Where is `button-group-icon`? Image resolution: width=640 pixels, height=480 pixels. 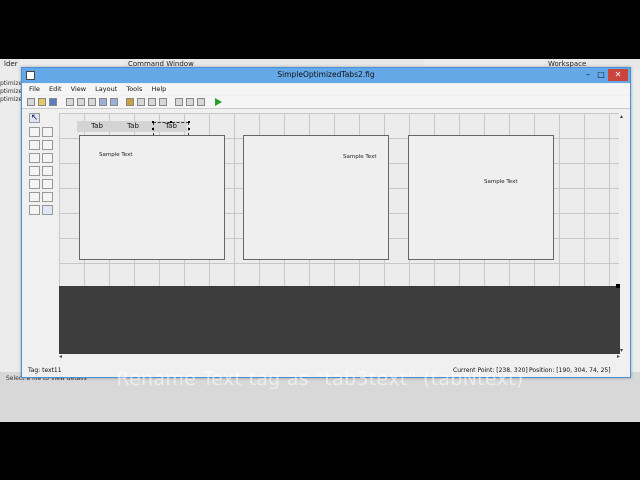 button-group-icon is located at coordinates (34, 210).